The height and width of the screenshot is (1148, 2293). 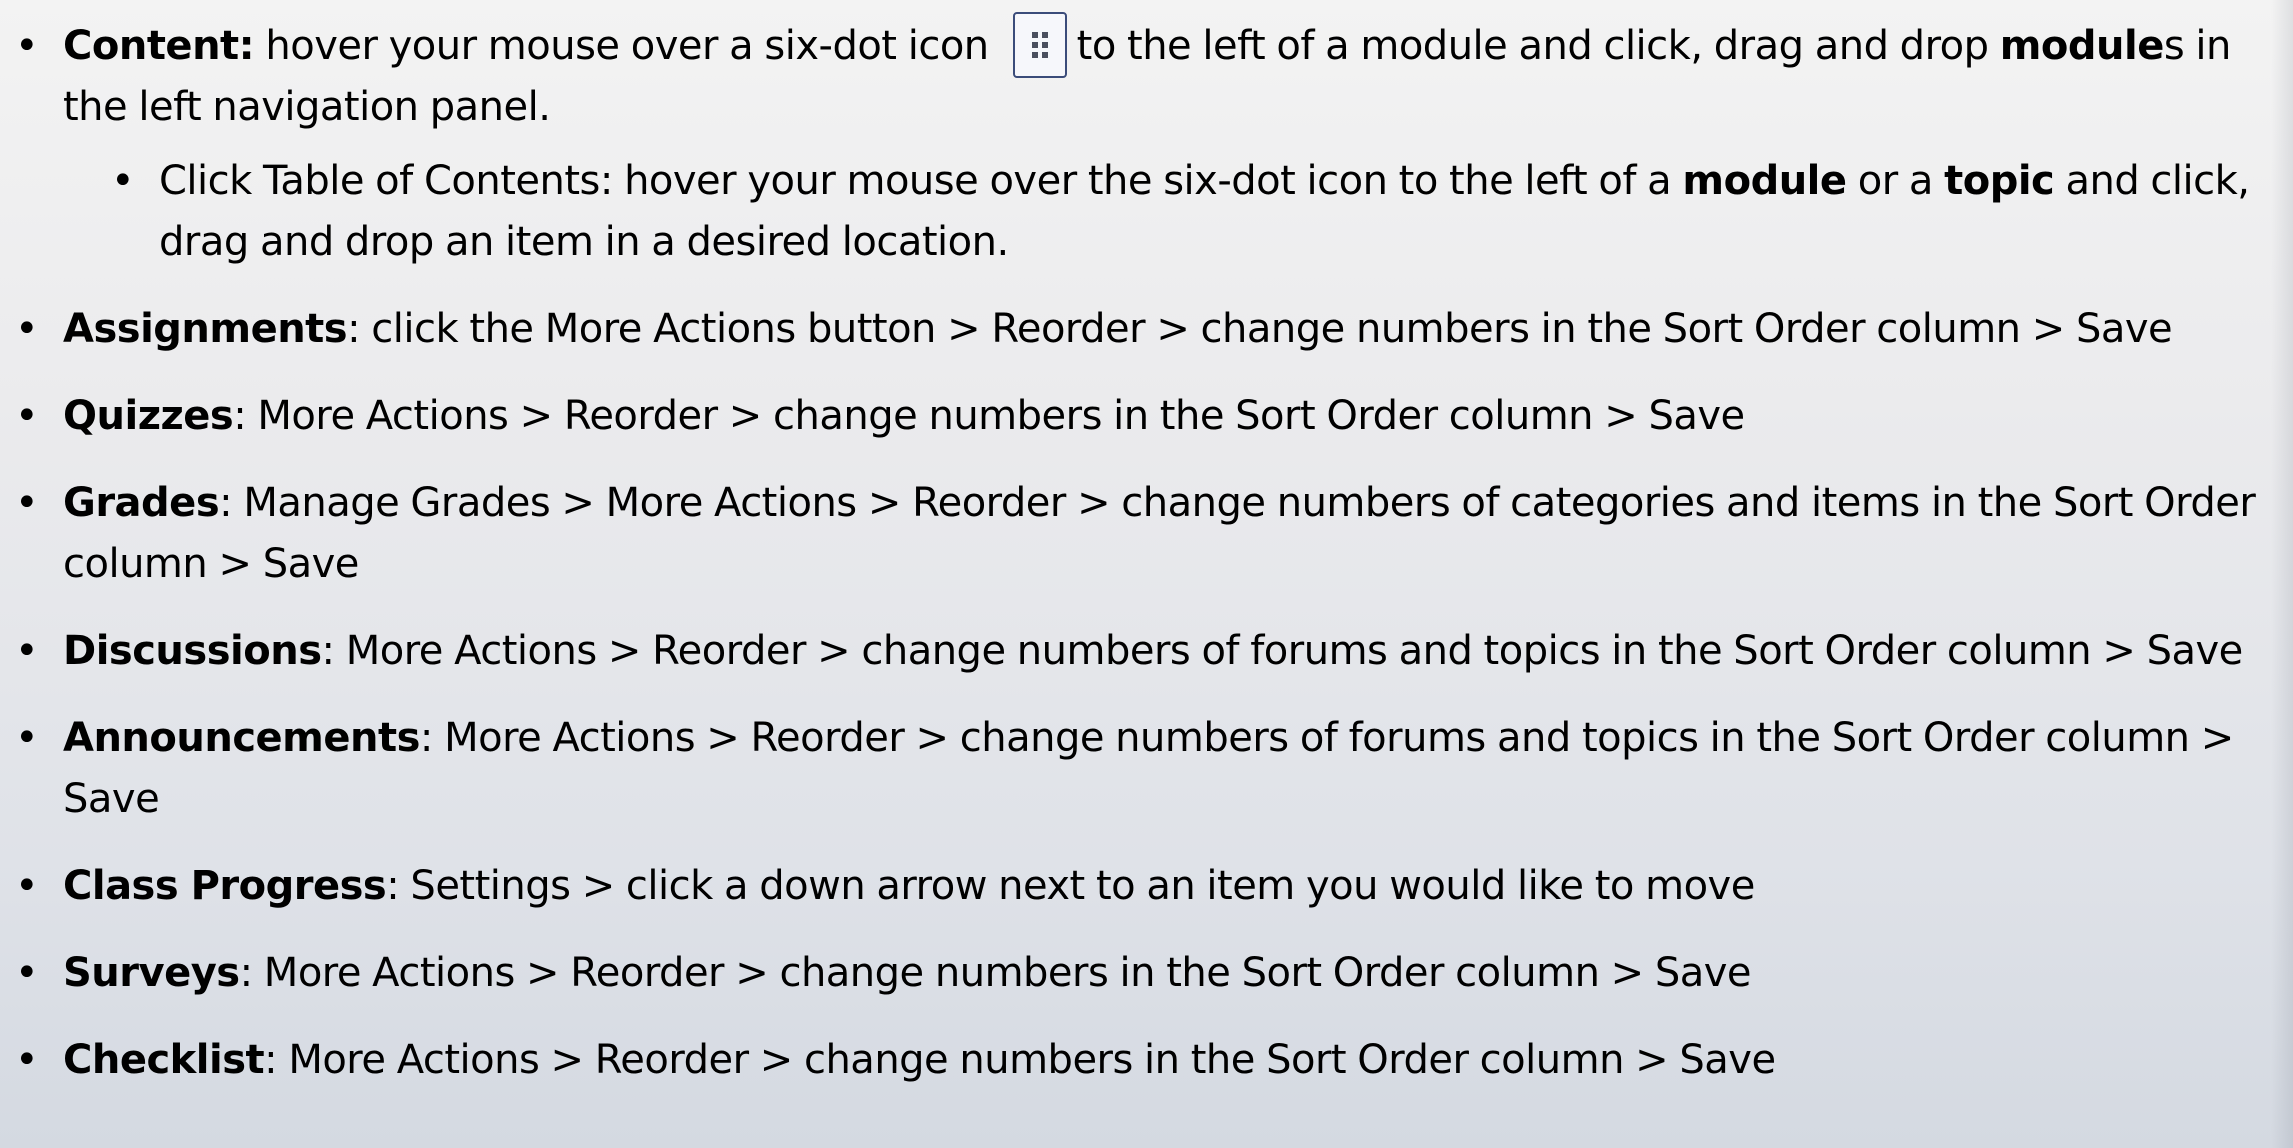 What do you see at coordinates (225, 886) in the screenshot?
I see `item-label: Class Progress` at bounding box center [225, 886].